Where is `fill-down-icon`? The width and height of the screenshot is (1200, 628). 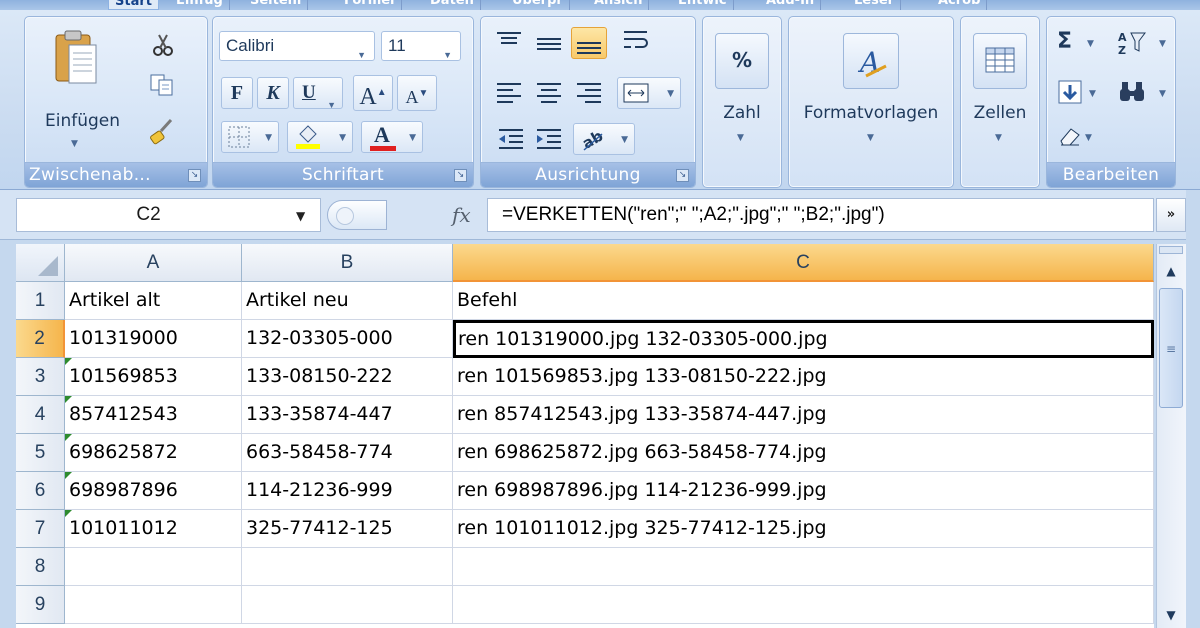
fill-down-icon is located at coordinates (1070, 92).